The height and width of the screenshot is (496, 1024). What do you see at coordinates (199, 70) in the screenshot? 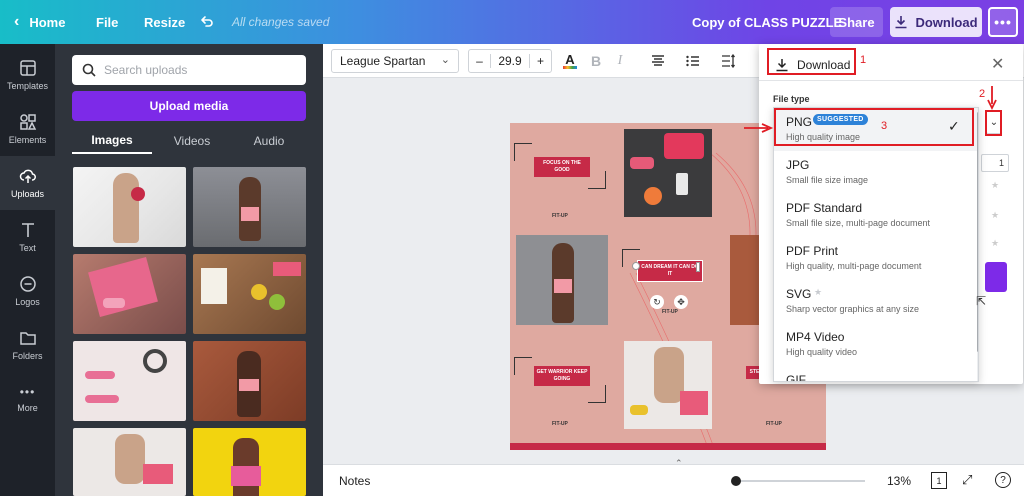
I see `search-input` at bounding box center [199, 70].